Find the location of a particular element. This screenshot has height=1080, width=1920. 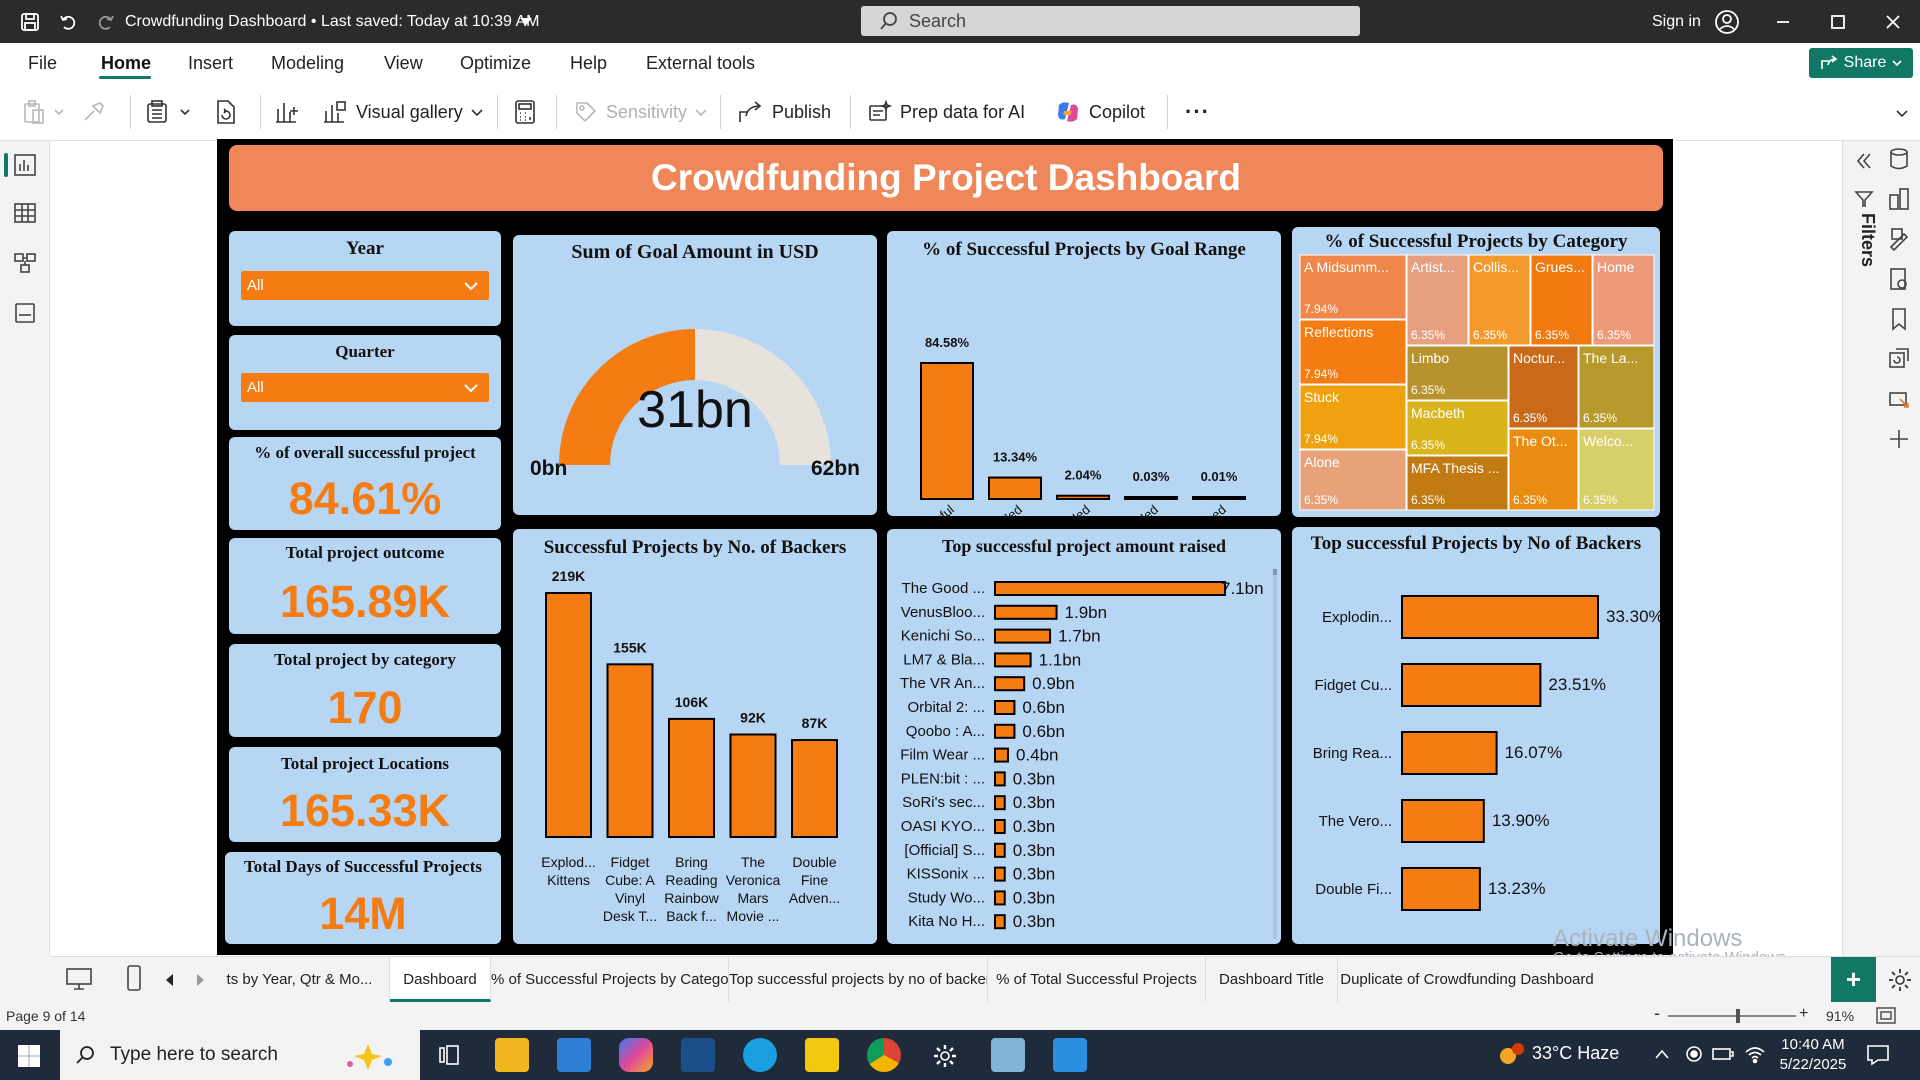

edge-browser-icon is located at coordinates (760, 1055).